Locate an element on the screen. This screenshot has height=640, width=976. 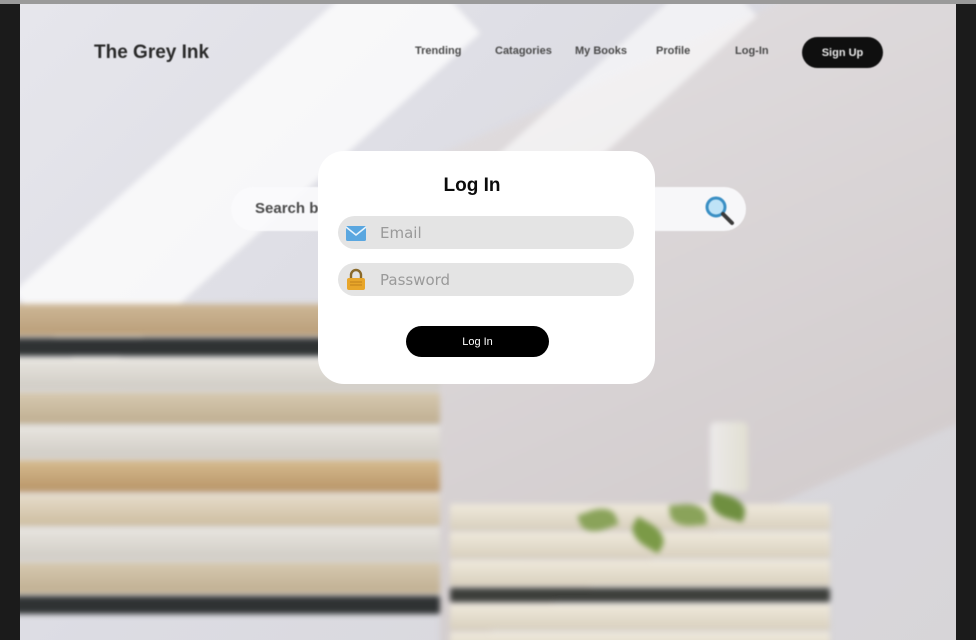
password-field is located at coordinates (486, 279).